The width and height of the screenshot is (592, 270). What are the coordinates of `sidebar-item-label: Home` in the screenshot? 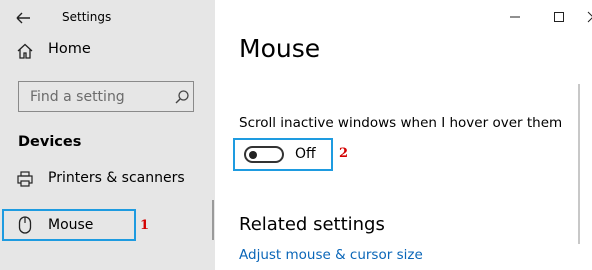 It's located at (69, 49).